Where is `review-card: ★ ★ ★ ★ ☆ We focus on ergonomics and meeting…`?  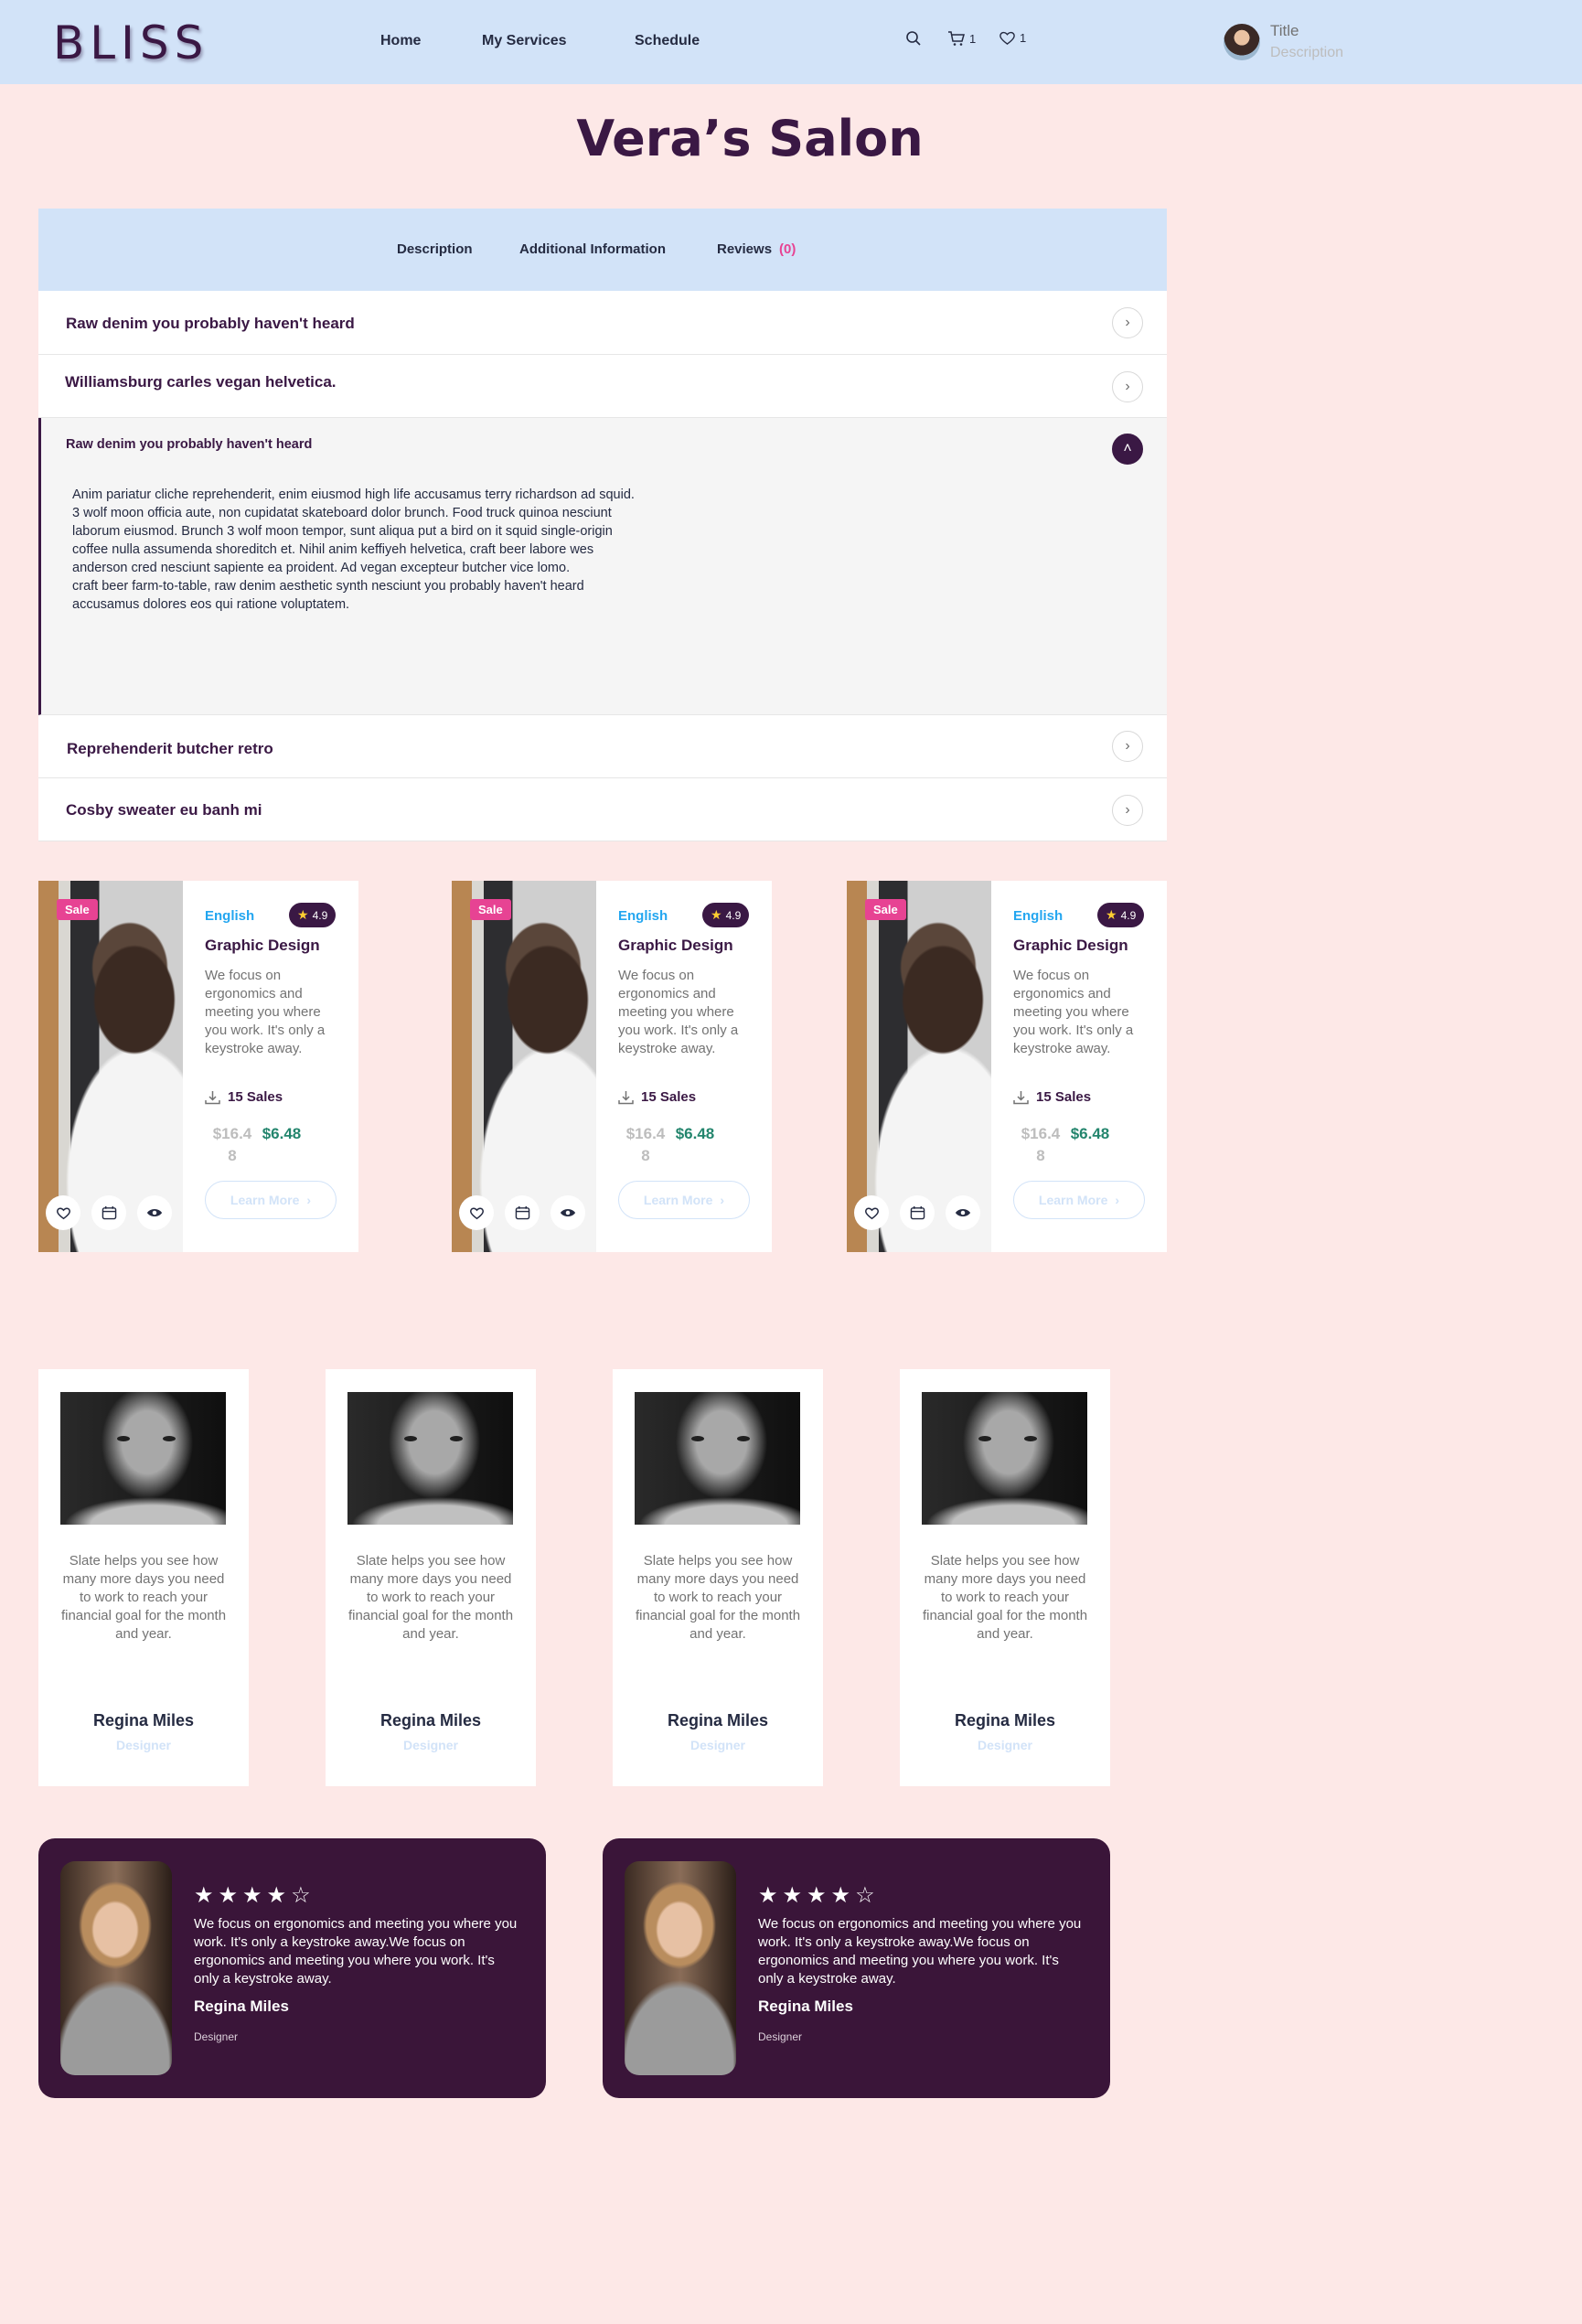
review-card: ★ ★ ★ ★ ☆ We focus on ergonomics and meeting… is located at coordinates (856, 1968).